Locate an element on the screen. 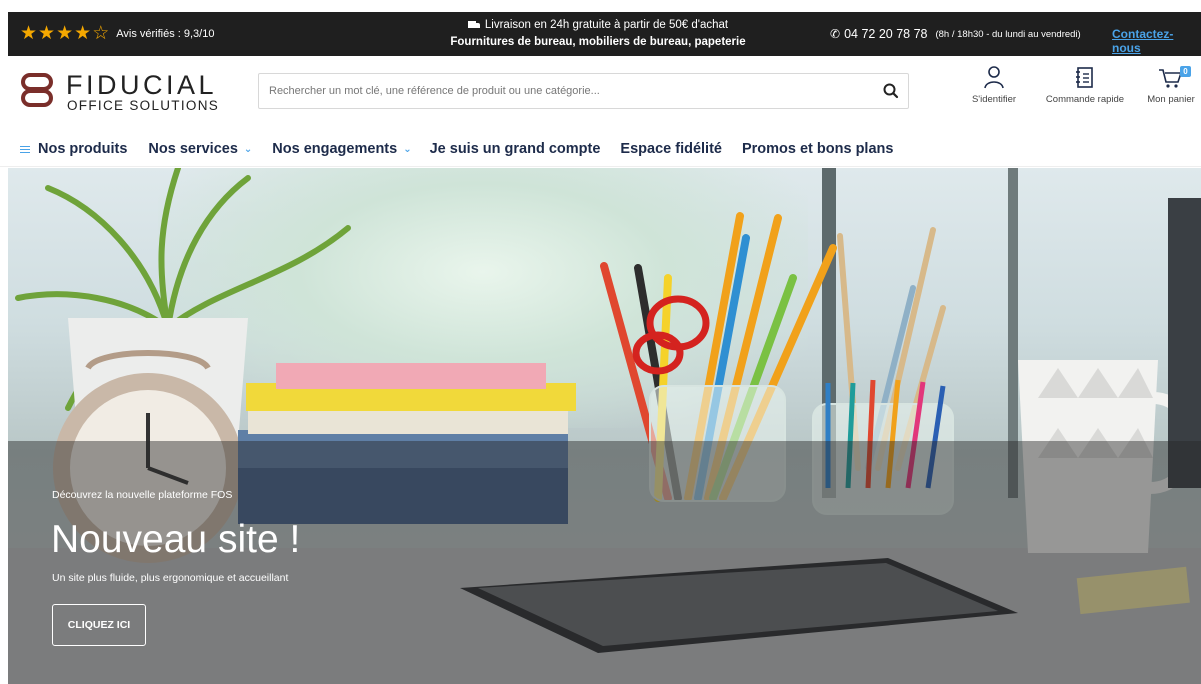 This screenshot has width=1201, height=684. nav-promos: Promos et bons plans is located at coordinates (817, 149).